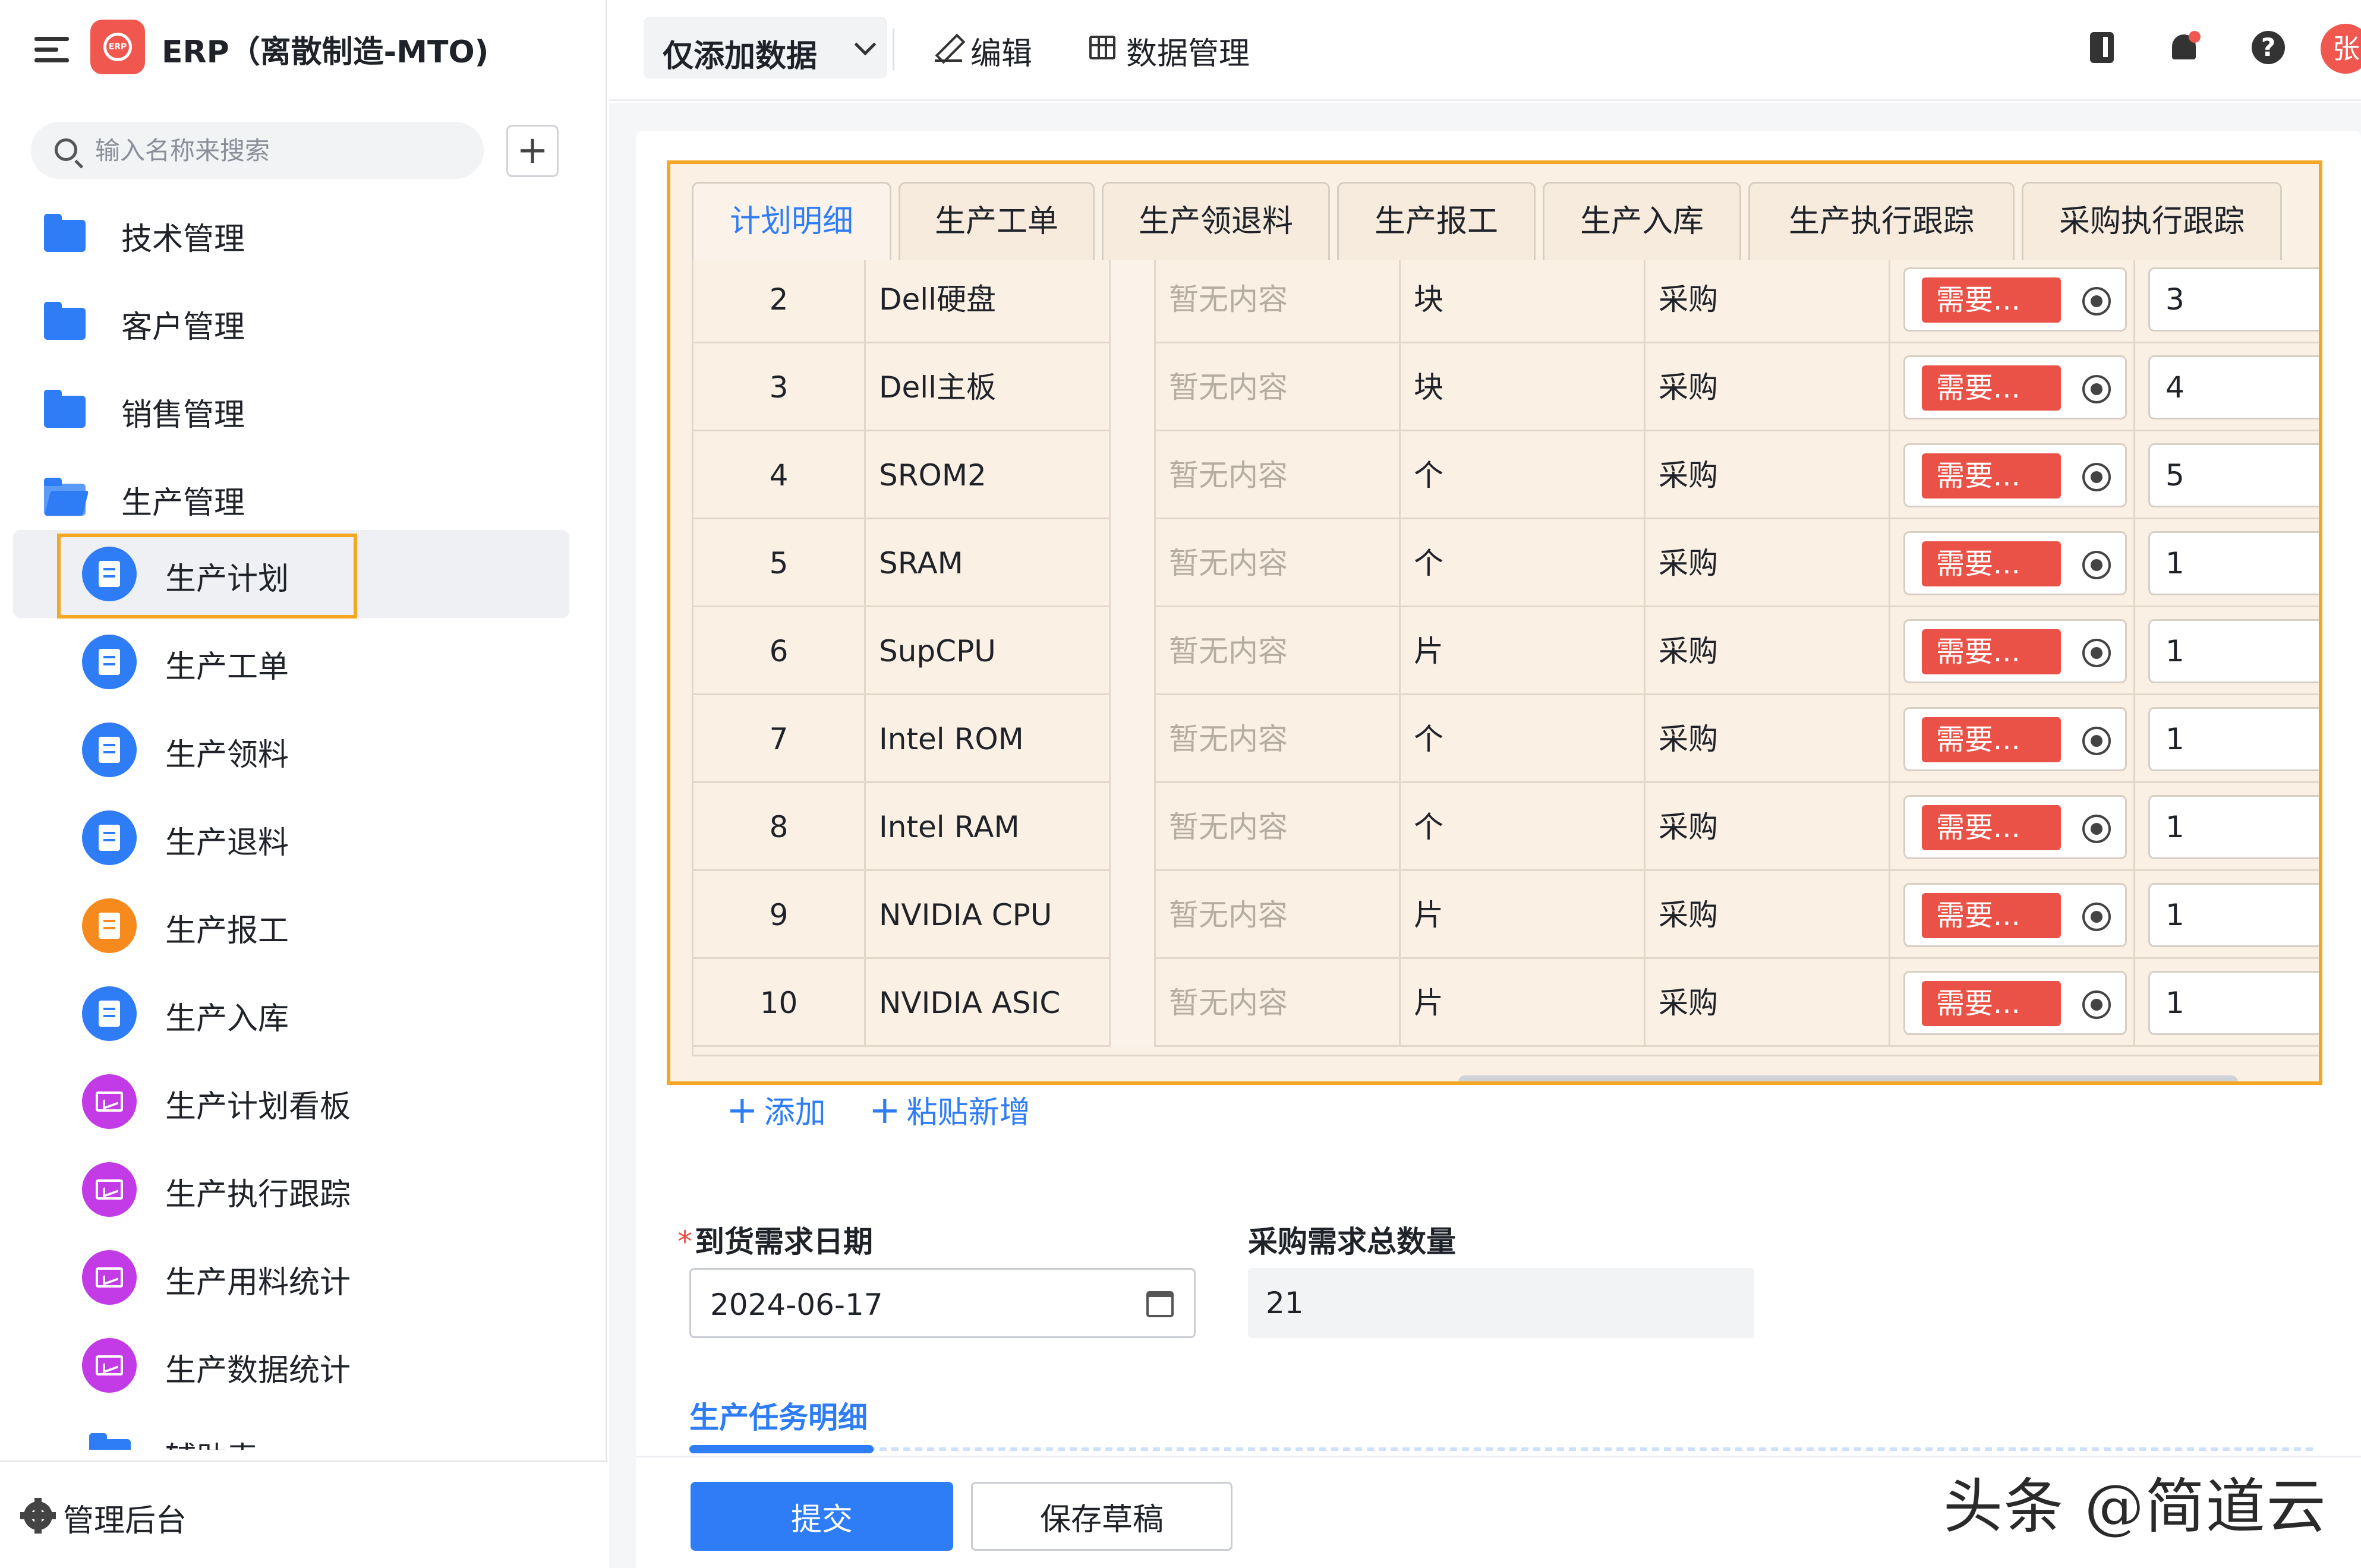 The width and height of the screenshot is (2361, 1568). Describe the element at coordinates (291, 322) in the screenshot. I see `folder-customer: 客户管理` at that location.